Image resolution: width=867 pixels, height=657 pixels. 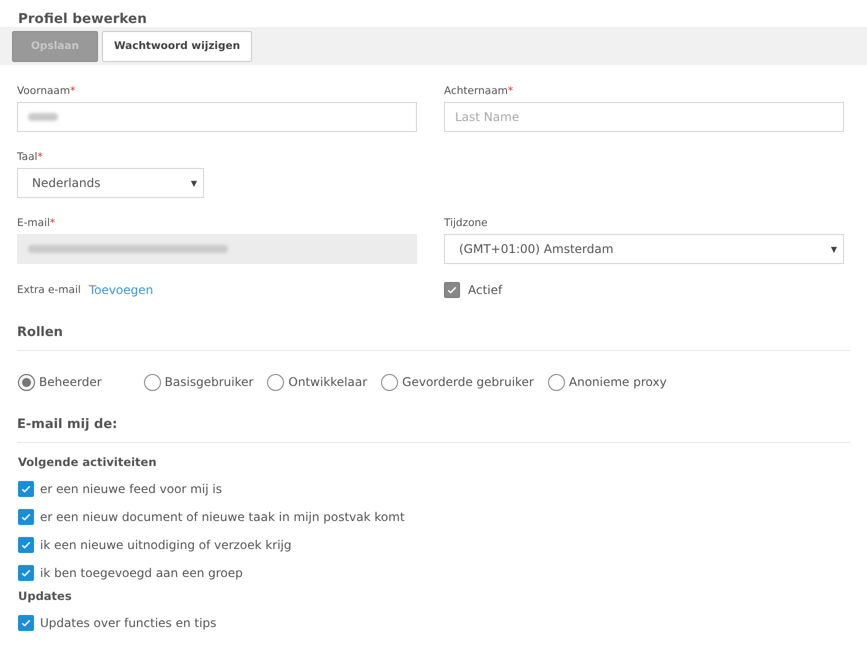 I want to click on field-label: Taal*, so click(x=30, y=157).